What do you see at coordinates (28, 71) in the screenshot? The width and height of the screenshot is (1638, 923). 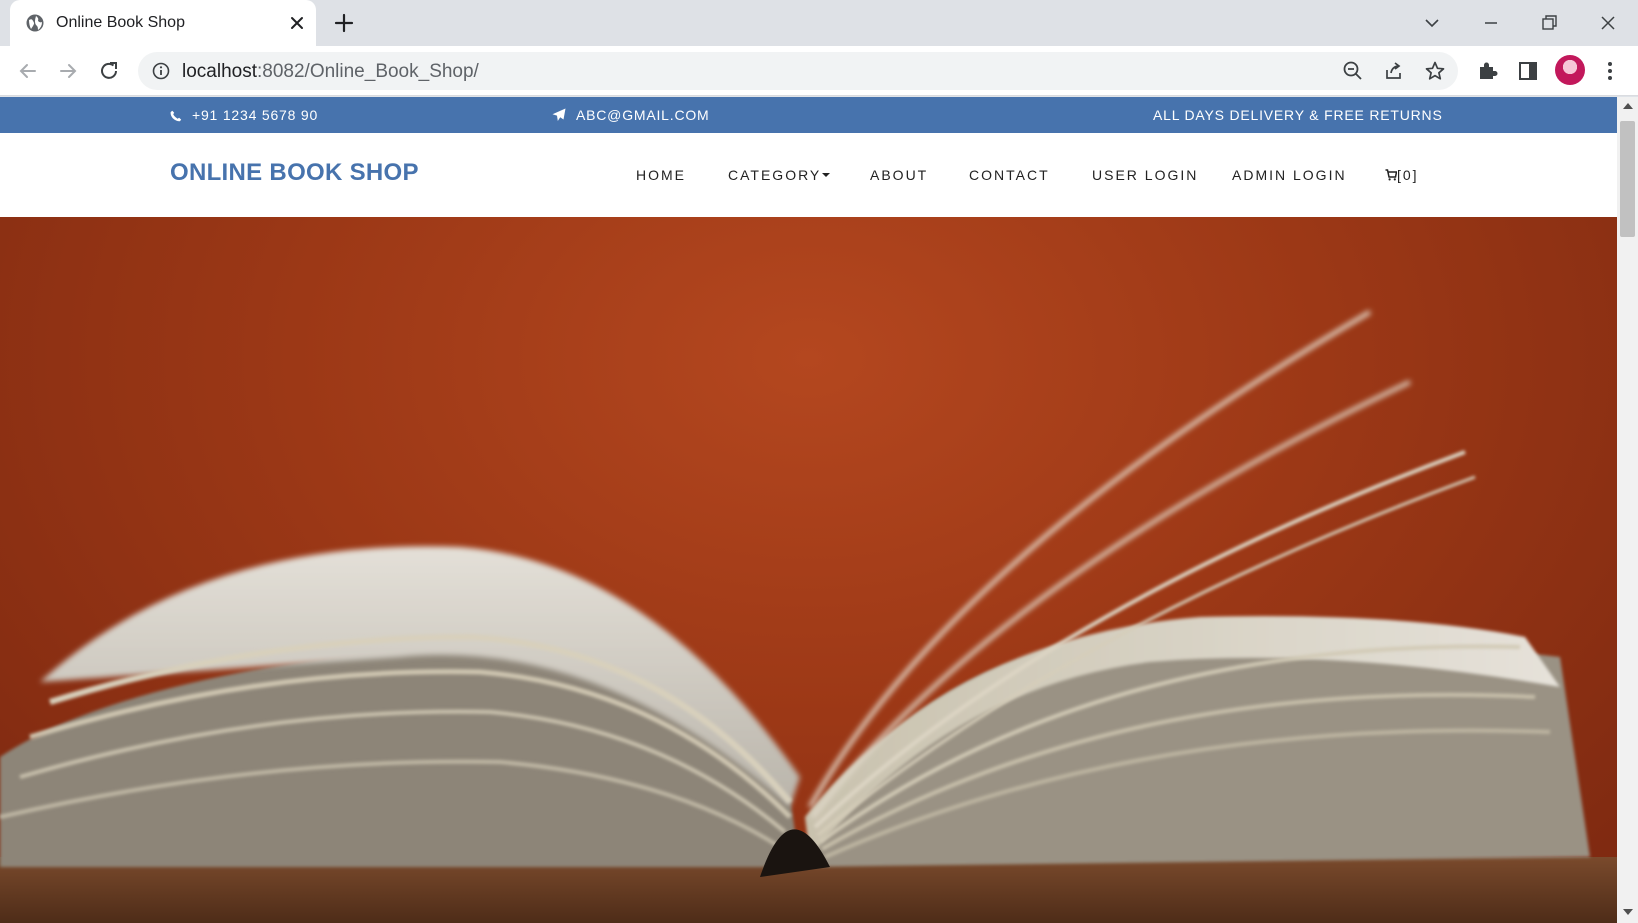 I see `back-arrow-icon` at bounding box center [28, 71].